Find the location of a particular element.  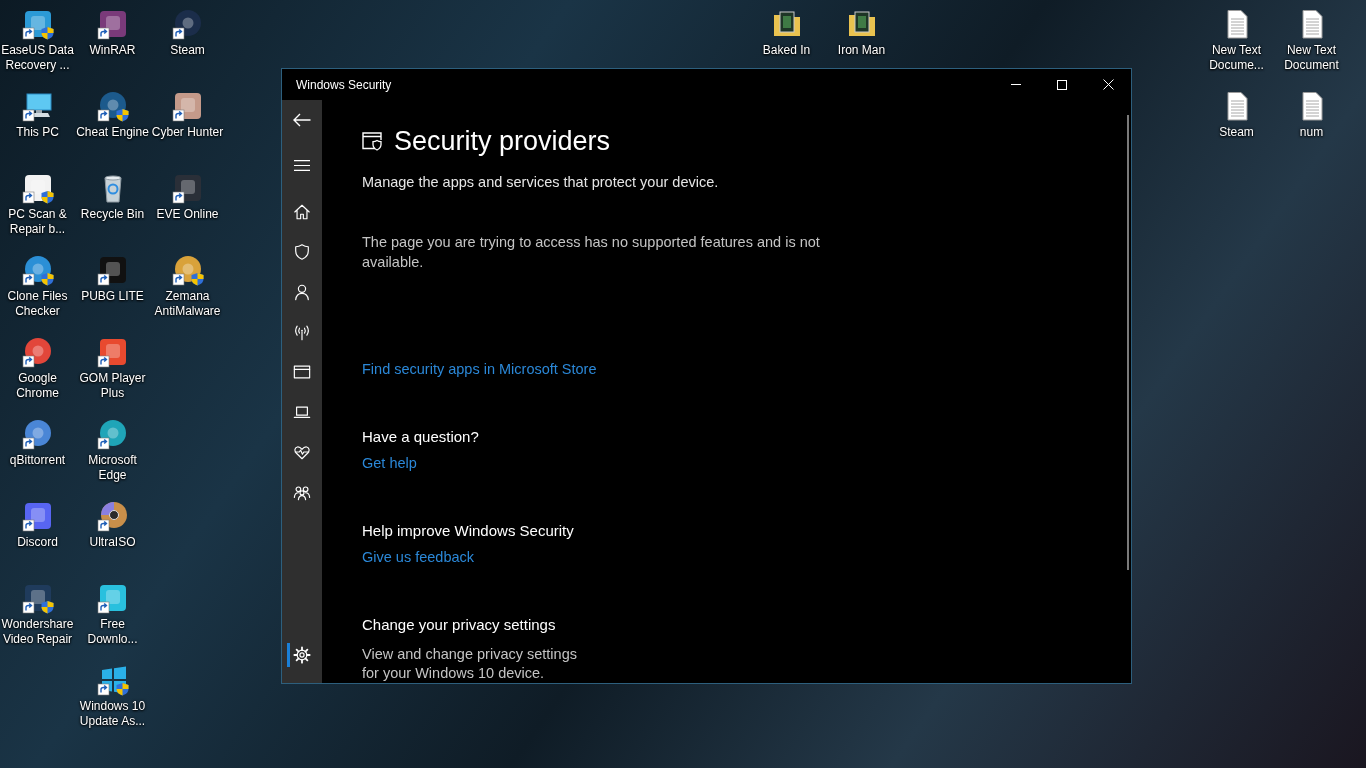

desktop-item: PUBG LITE is located at coordinates (112, 277).